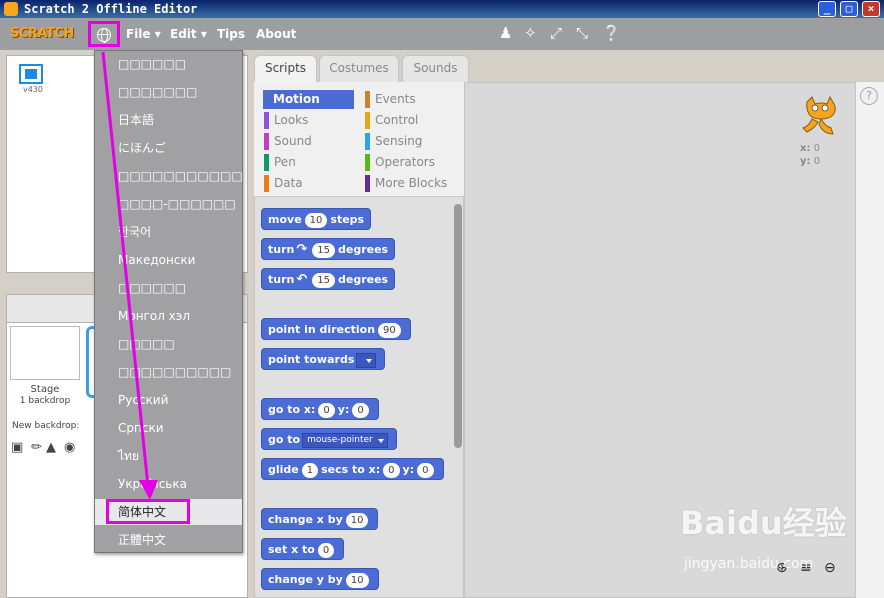 This screenshot has height=598, width=884. Describe the element at coordinates (168, 484) in the screenshot. I see `language-menu-item: Українська` at that location.